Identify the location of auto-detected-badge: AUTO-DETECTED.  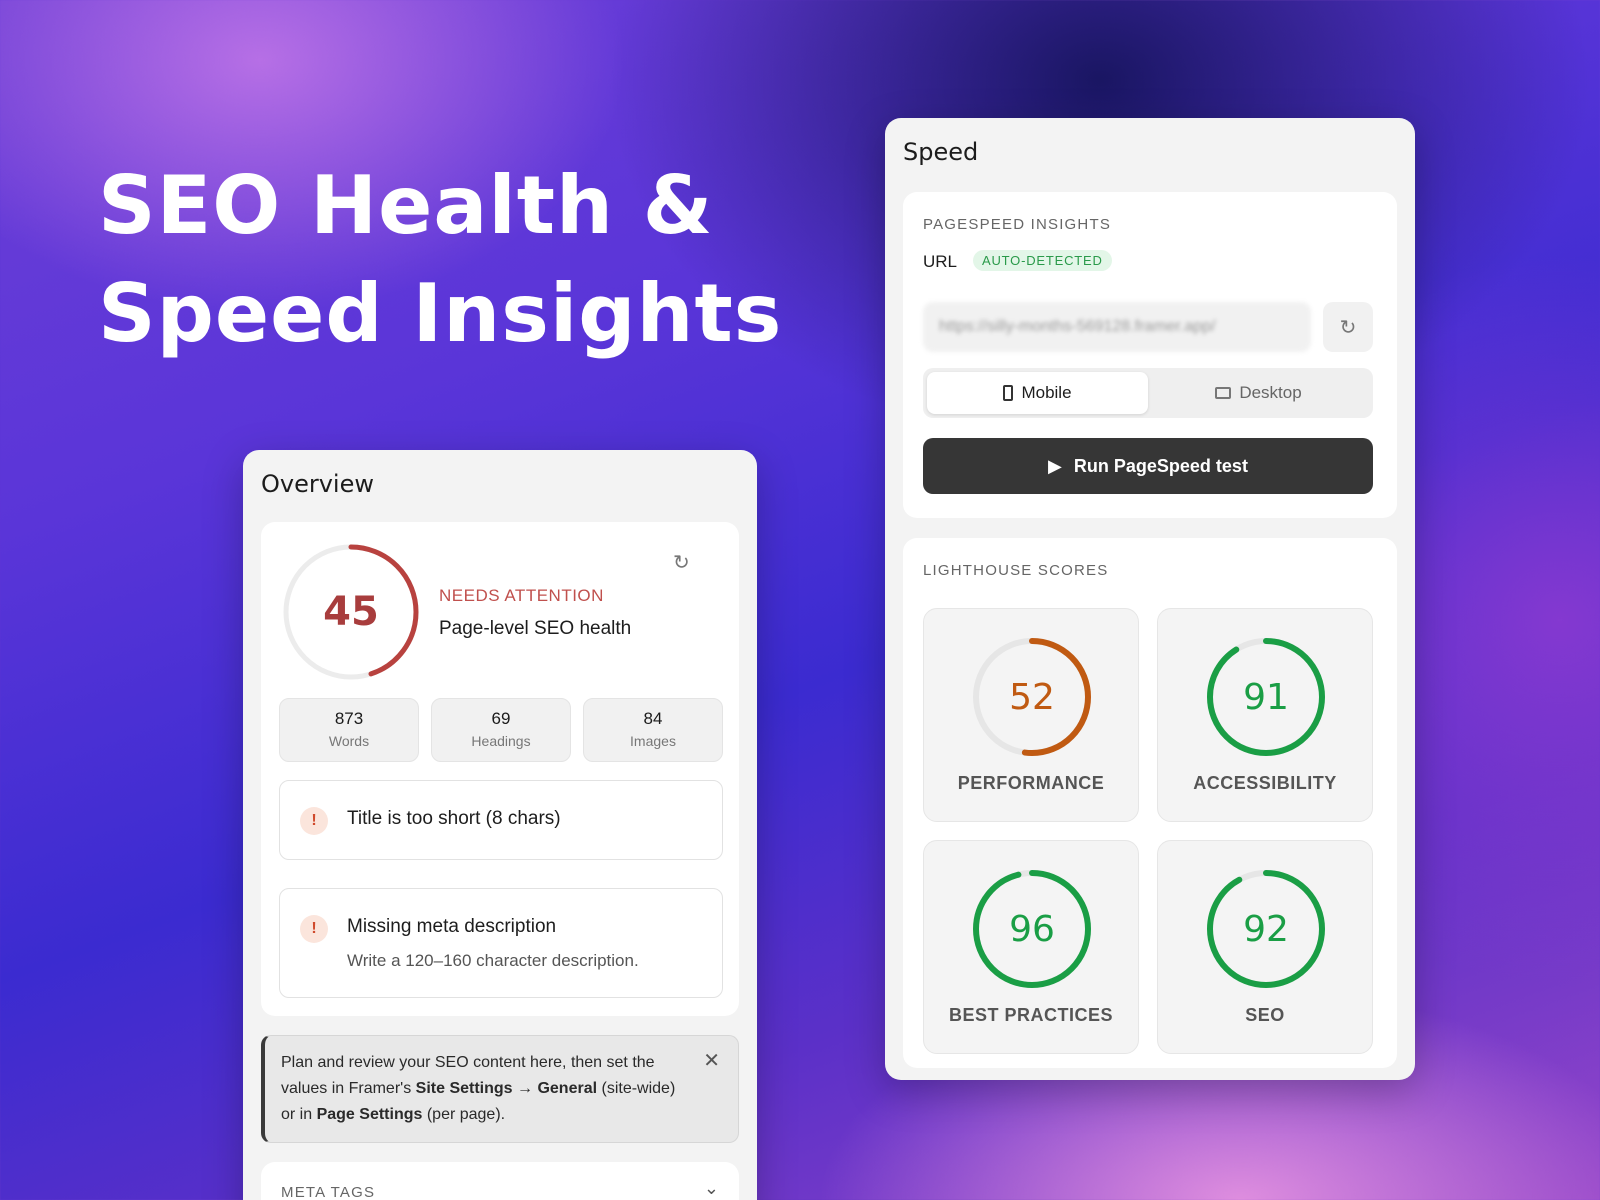
(1042, 260).